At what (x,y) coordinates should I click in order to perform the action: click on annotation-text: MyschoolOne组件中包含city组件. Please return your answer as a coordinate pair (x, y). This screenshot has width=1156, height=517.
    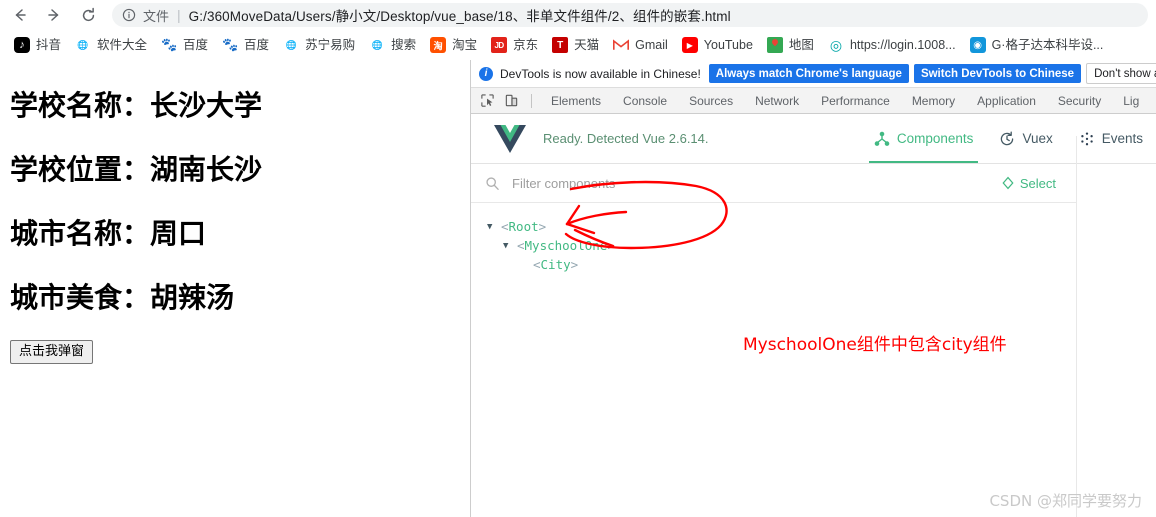
    Looking at the image, I should click on (875, 345).